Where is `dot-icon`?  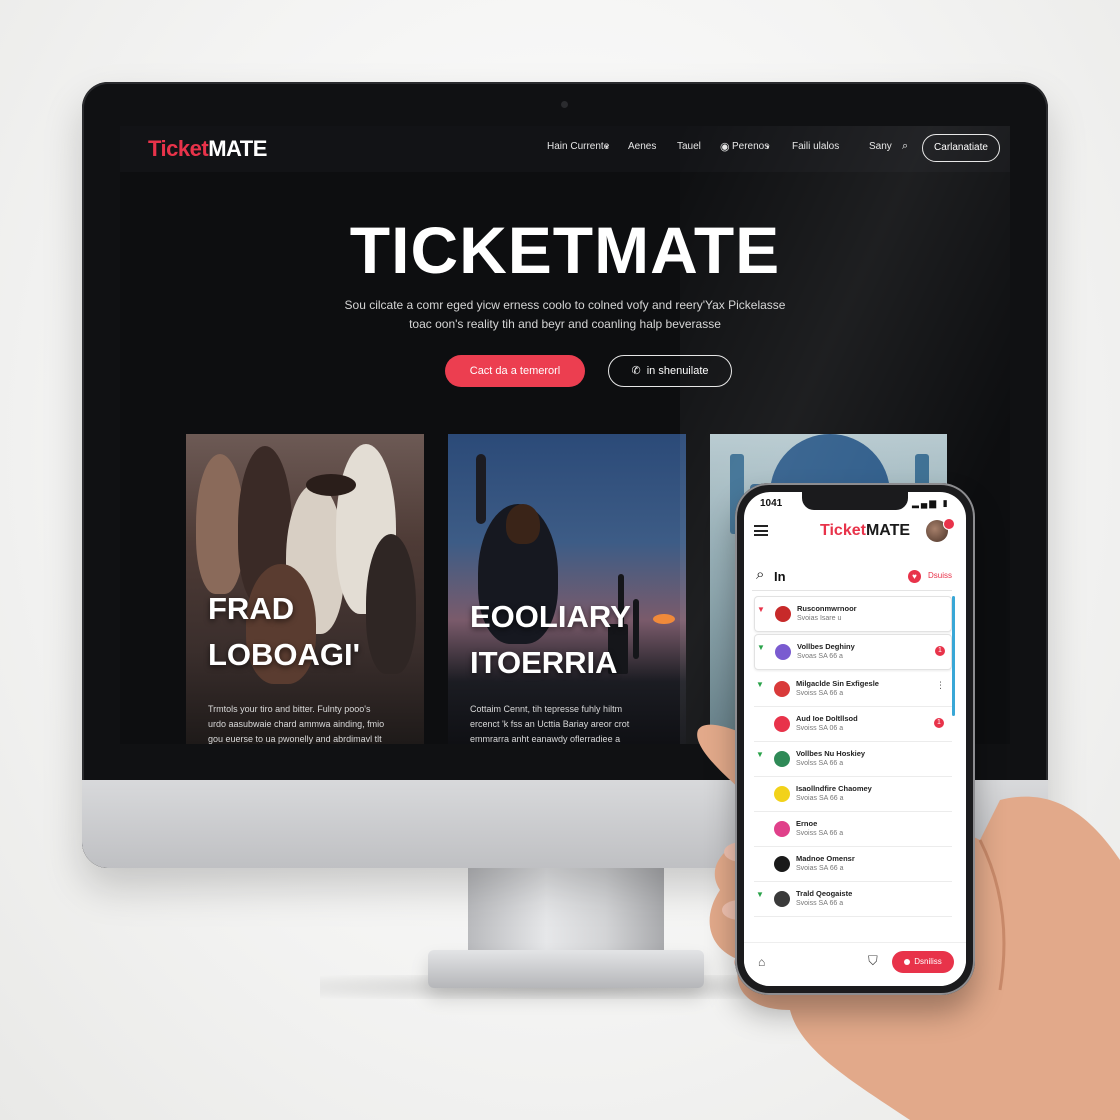
dot-icon is located at coordinates (907, 961).